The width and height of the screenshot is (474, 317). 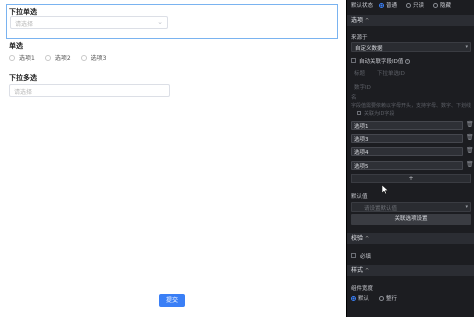 I want to click on option-item-label: 选项4, so click(x=361, y=153).